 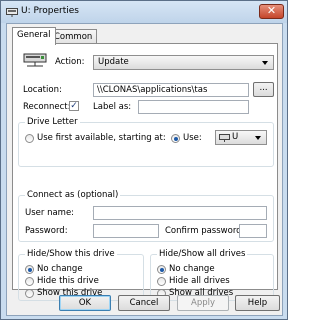 I want to click on use-radio, so click(x=175, y=138).